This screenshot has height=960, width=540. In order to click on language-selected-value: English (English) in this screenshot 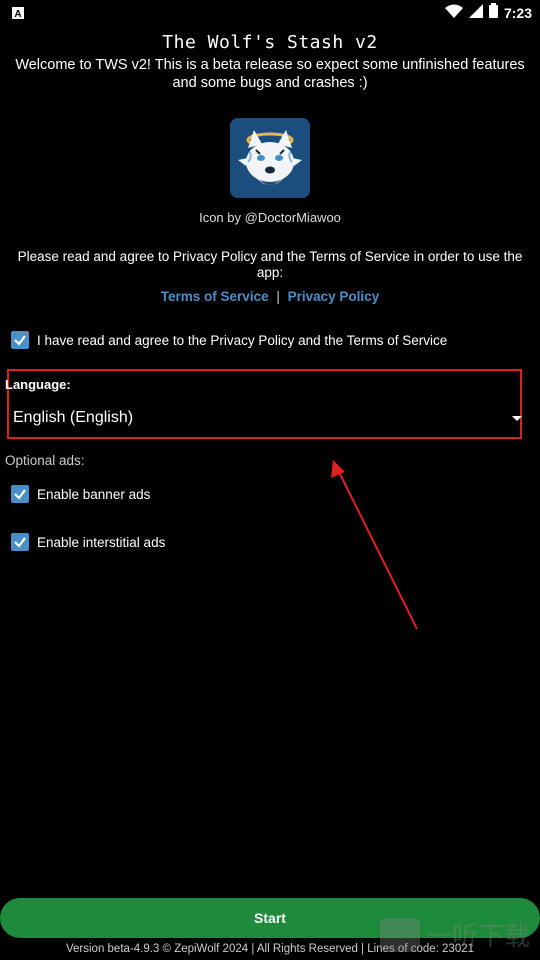, I will do `click(73, 417)`.